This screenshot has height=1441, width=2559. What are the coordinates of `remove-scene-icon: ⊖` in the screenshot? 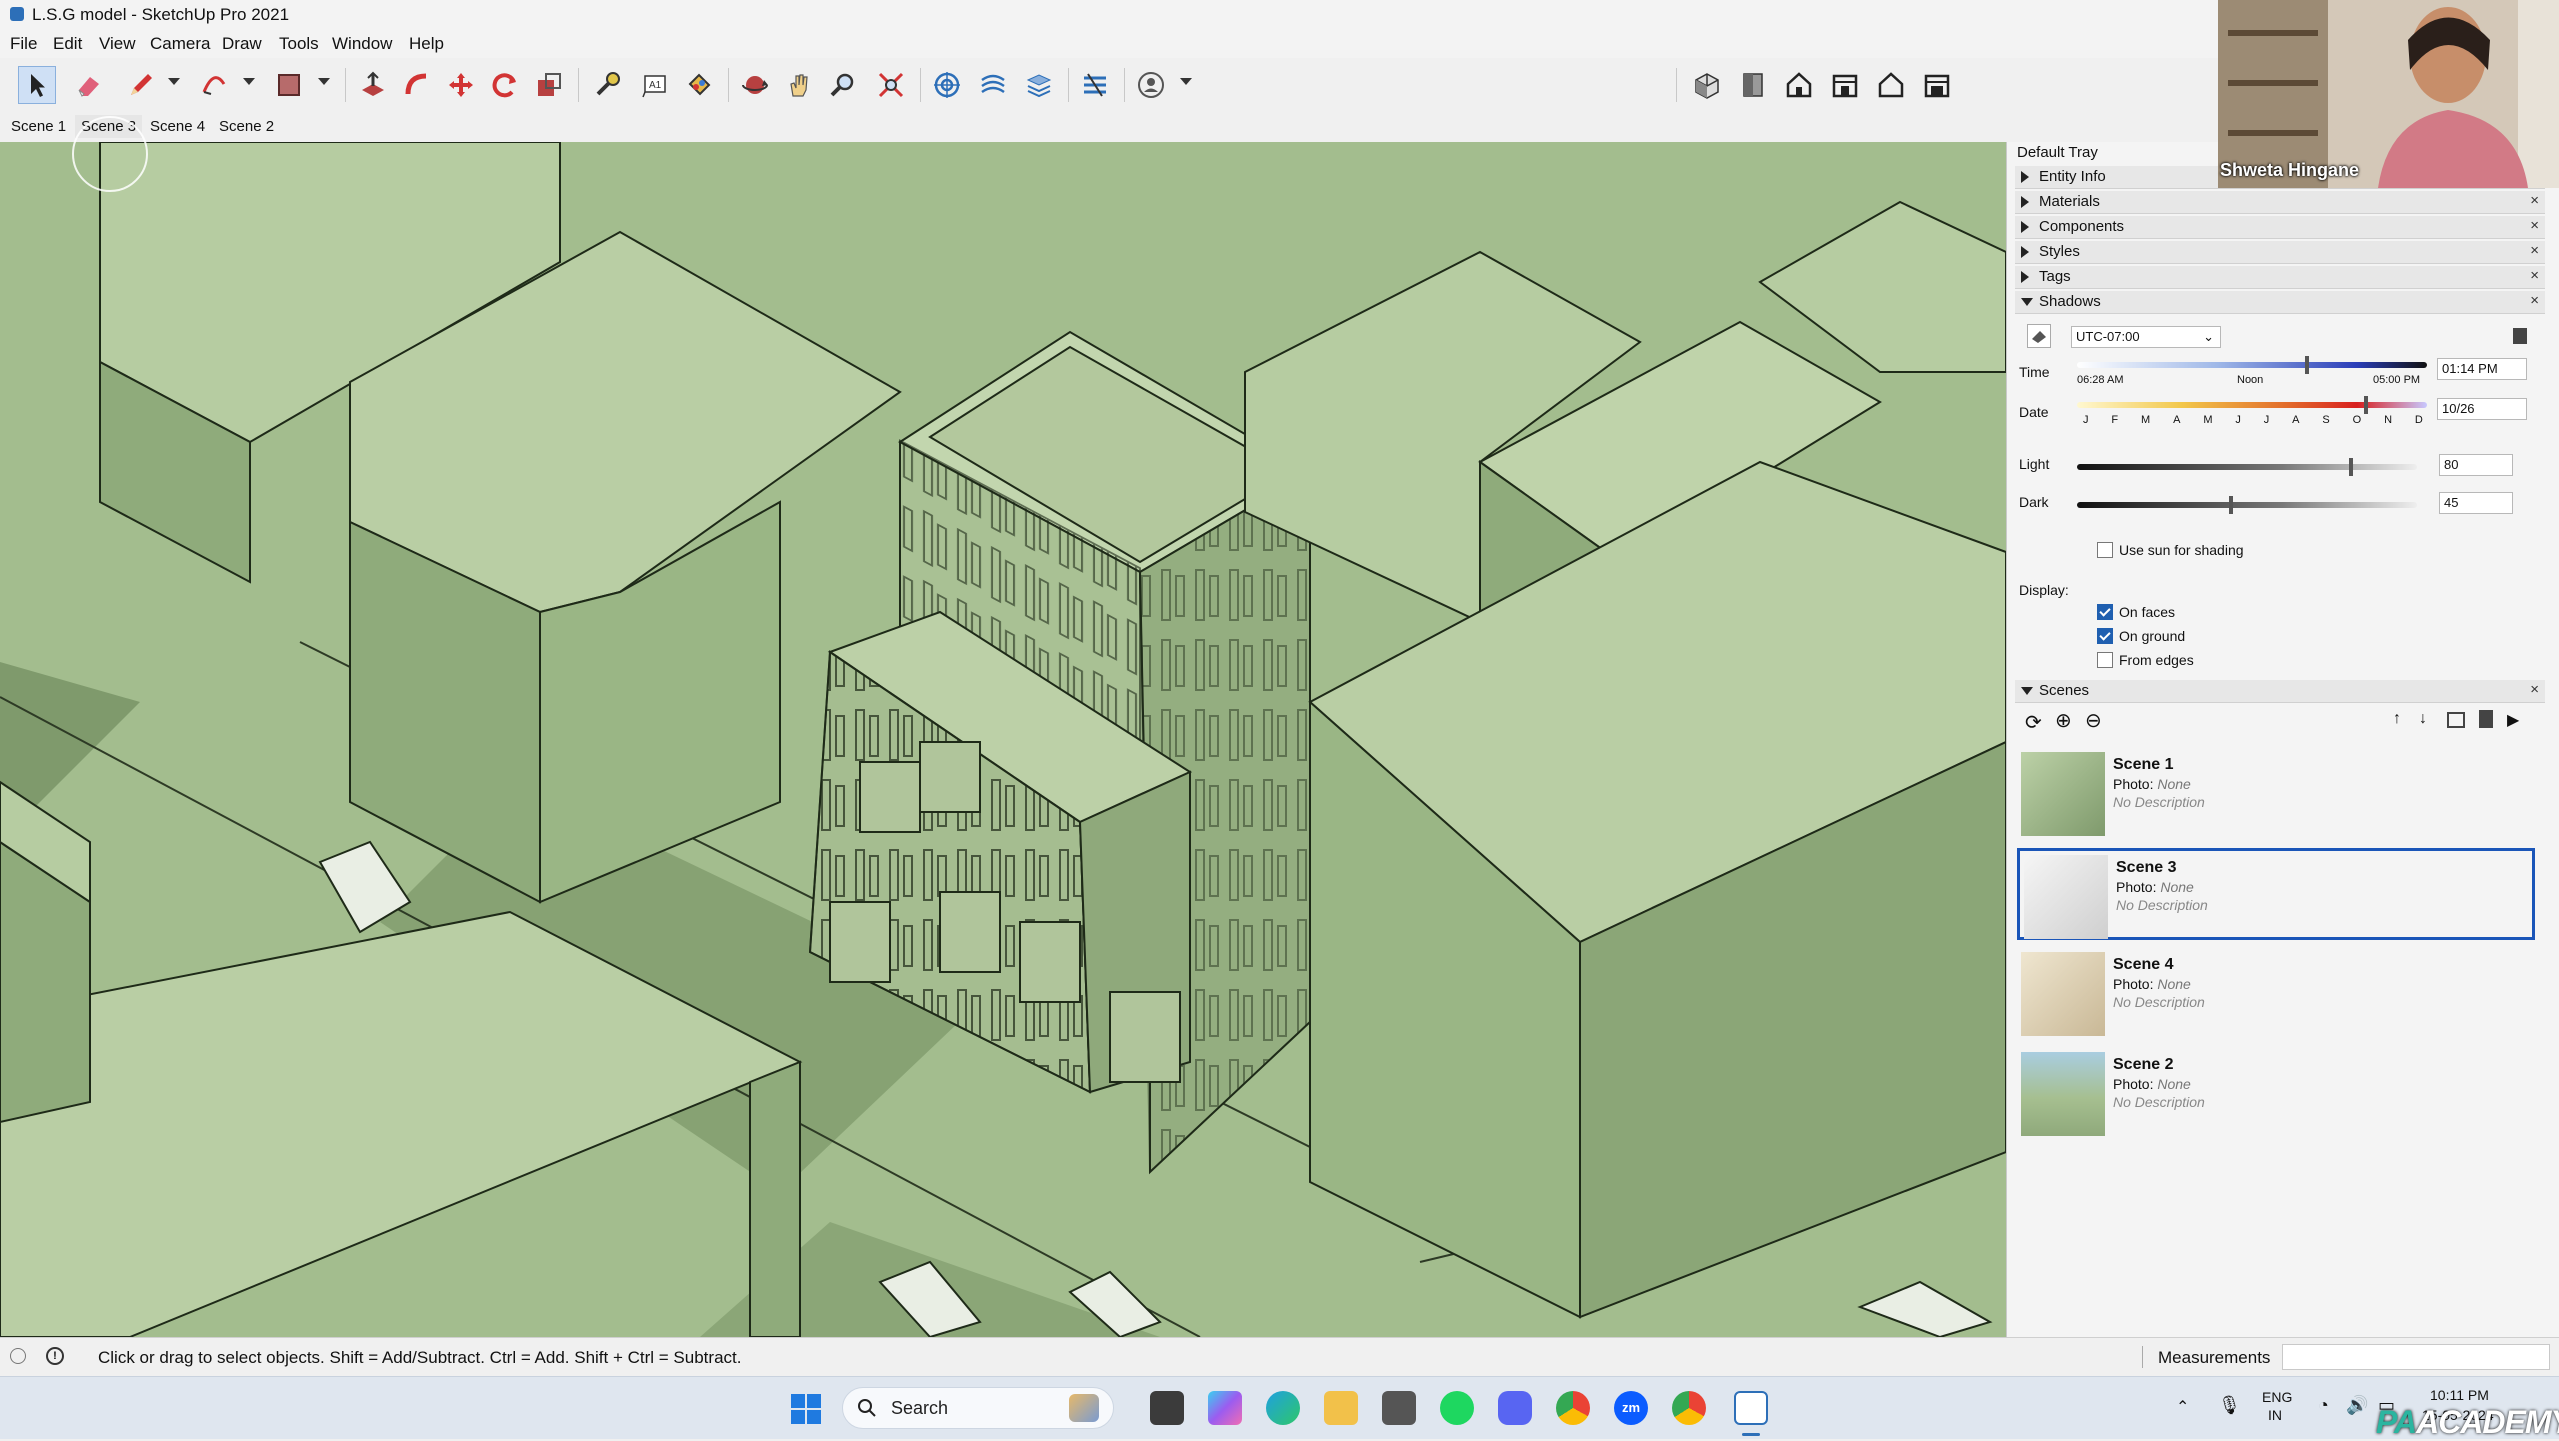 It's located at (2093, 720).